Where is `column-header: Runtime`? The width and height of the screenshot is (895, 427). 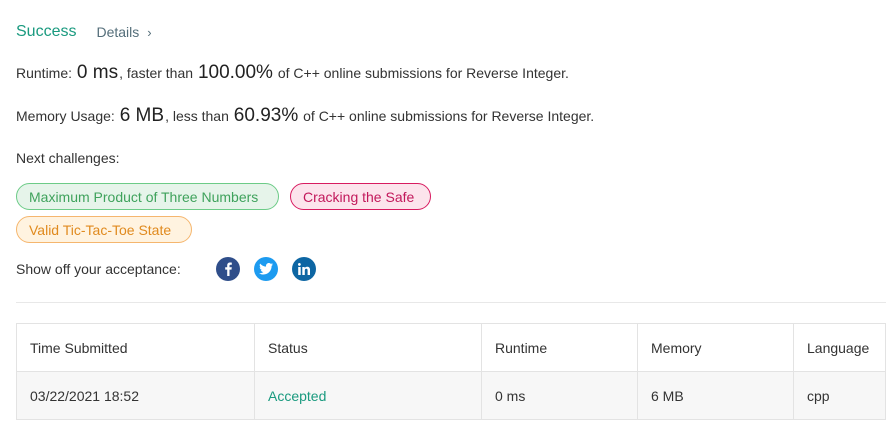
column-header: Runtime is located at coordinates (560, 347).